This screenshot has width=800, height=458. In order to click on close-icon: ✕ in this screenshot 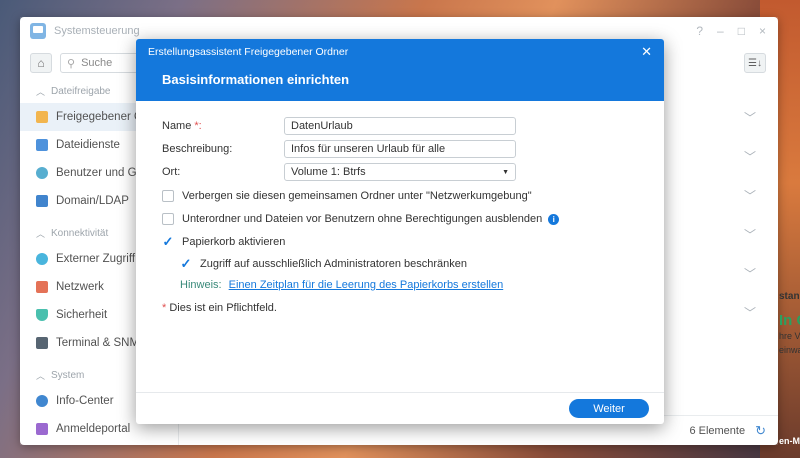, I will do `click(646, 52)`.